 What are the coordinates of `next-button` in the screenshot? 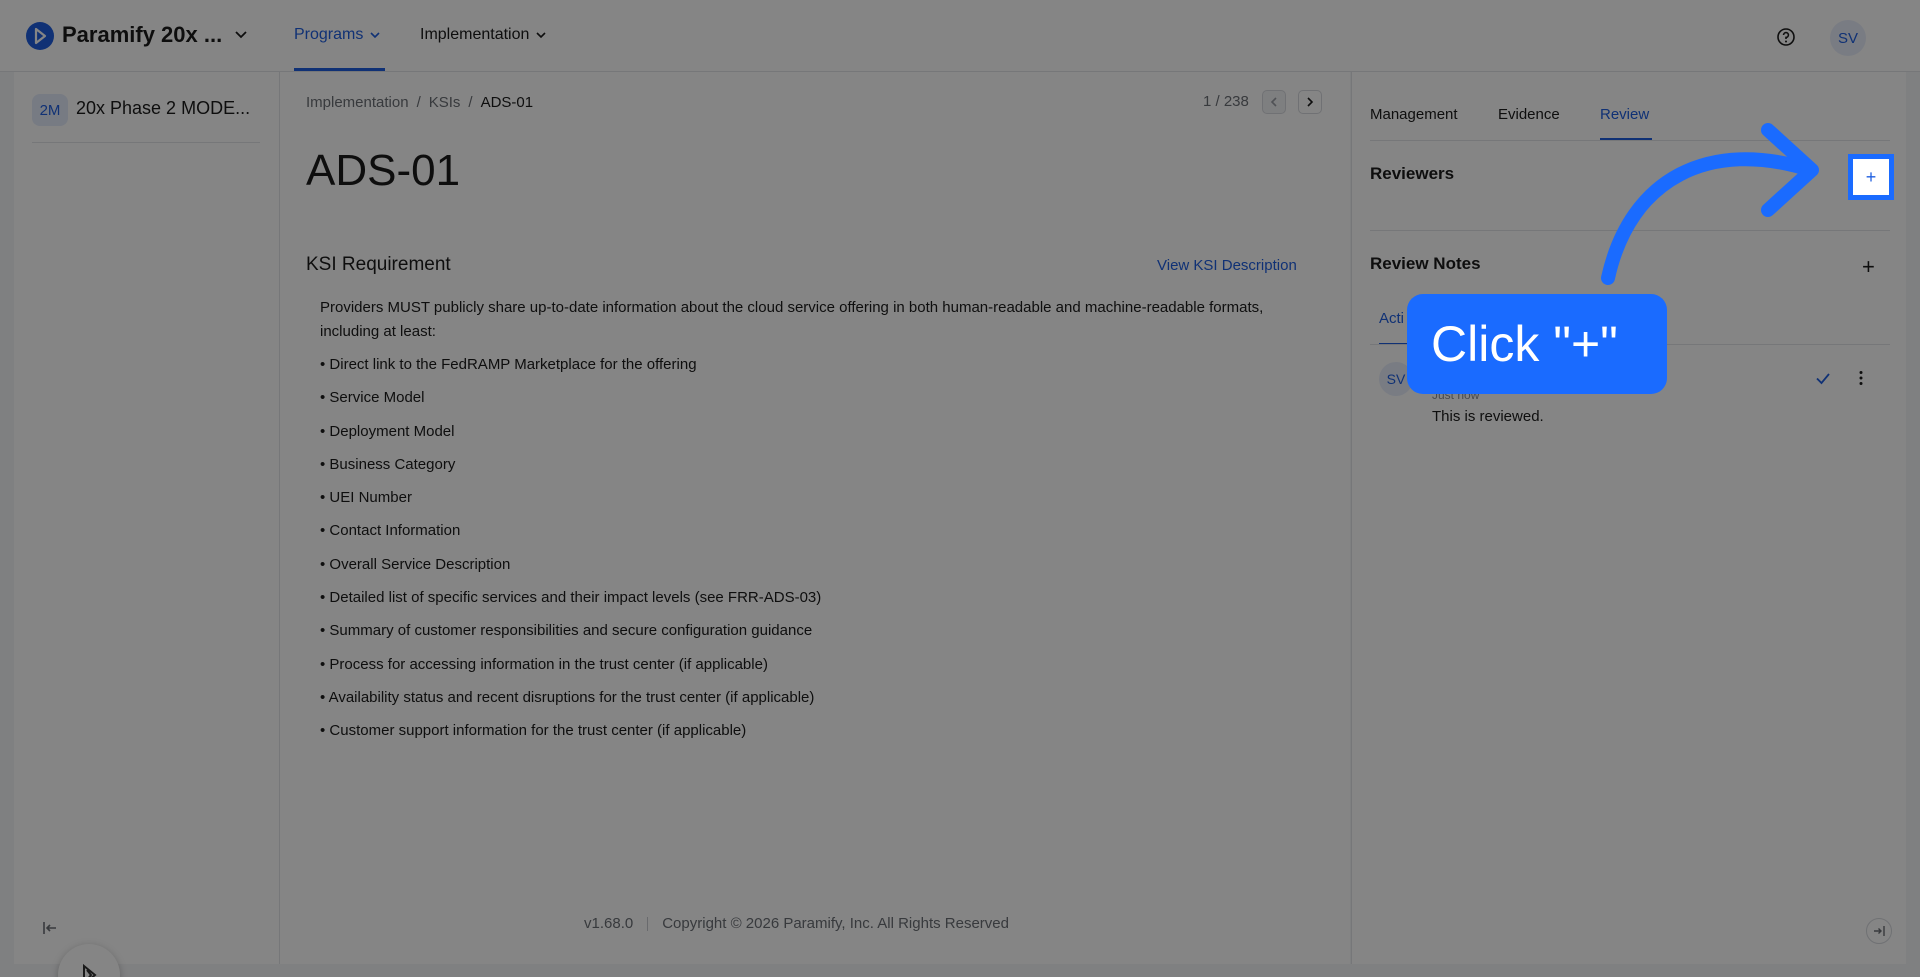 It's located at (1310, 102).